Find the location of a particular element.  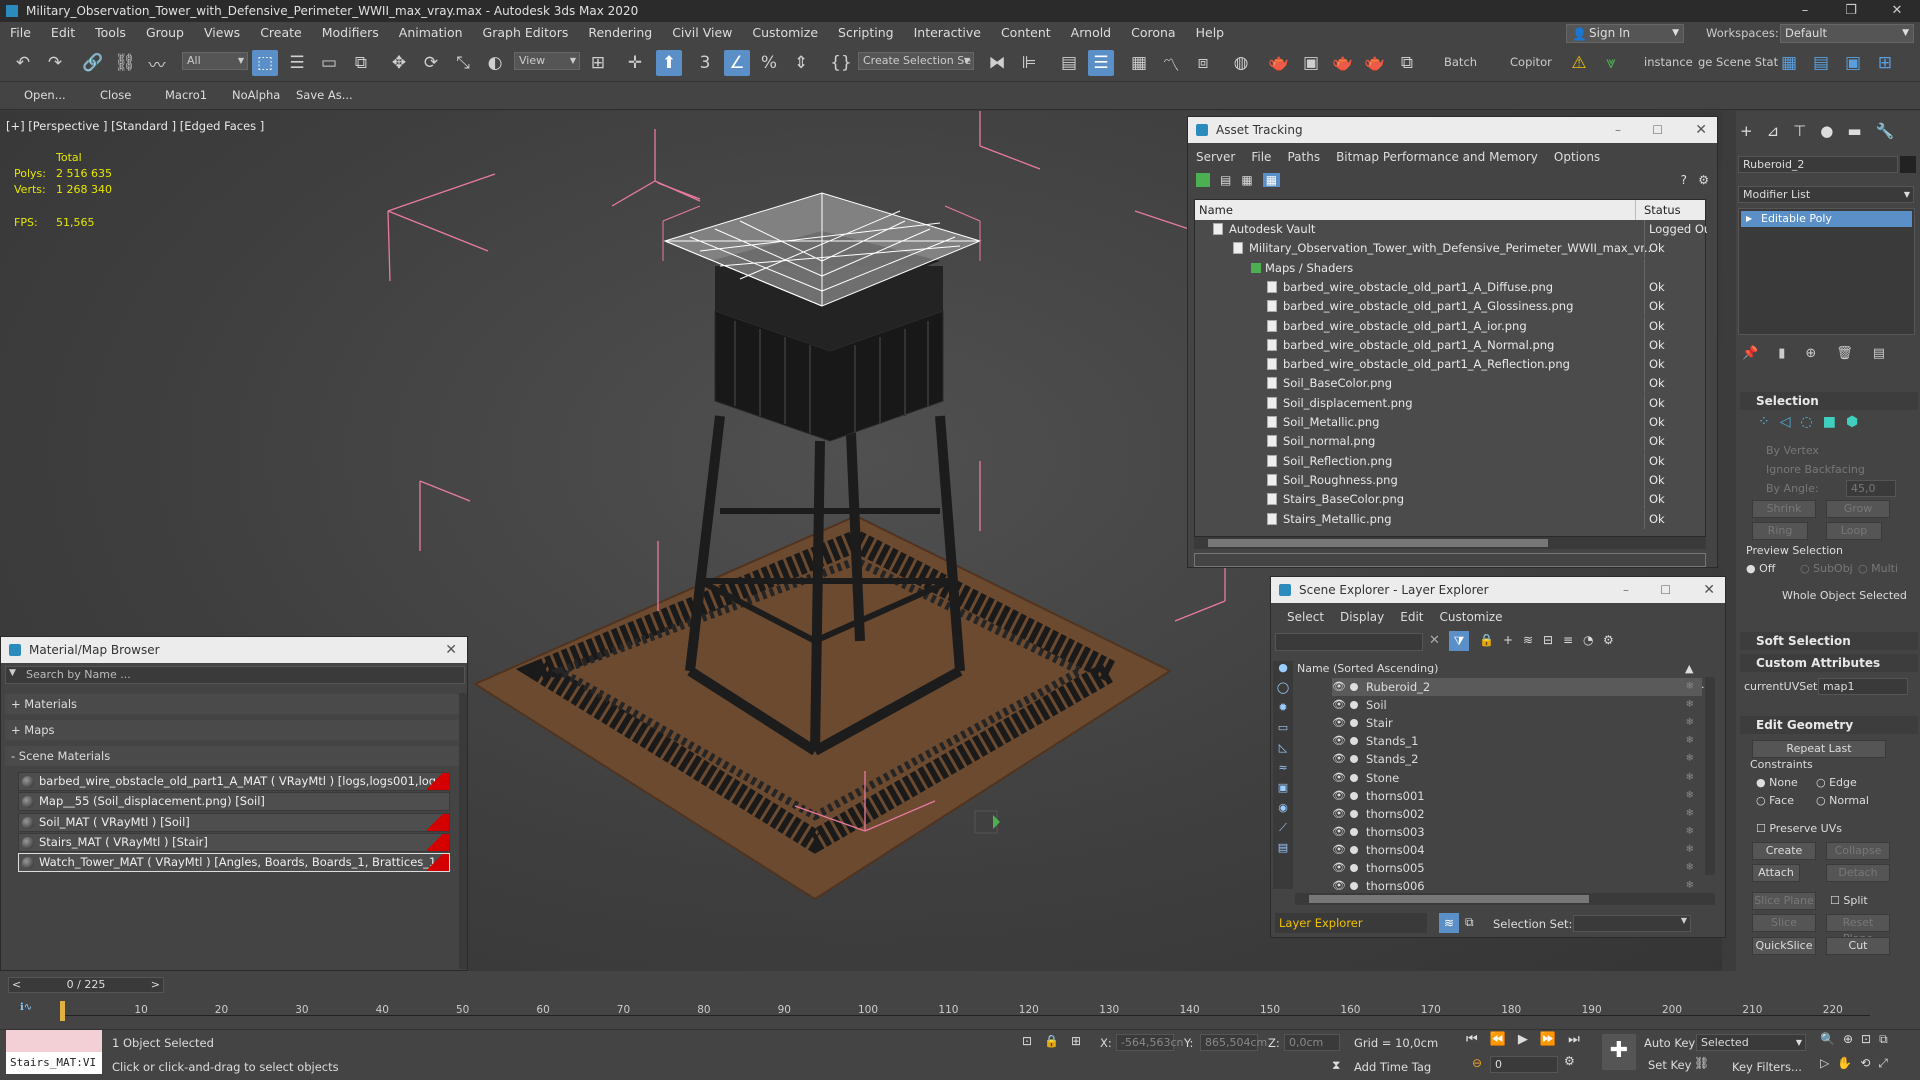

instance-button: instance is located at coordinates (1668, 62).